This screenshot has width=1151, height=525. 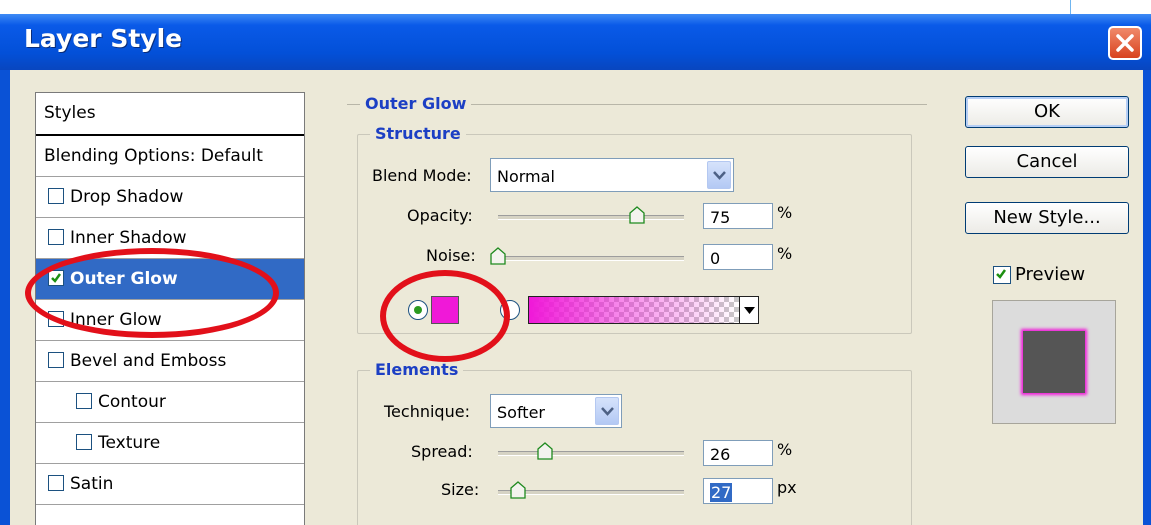 I want to click on page-edge-line, so click(x=1070, y=7).